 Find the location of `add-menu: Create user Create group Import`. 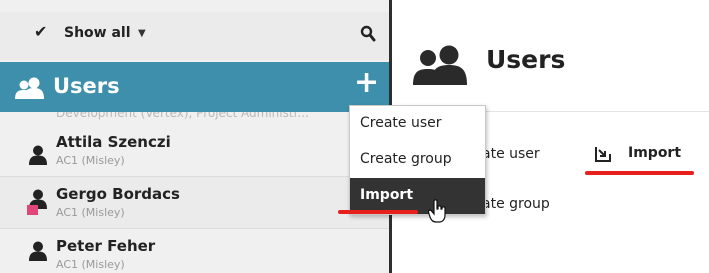

add-menu: Create user Create group Import is located at coordinates (417, 160).